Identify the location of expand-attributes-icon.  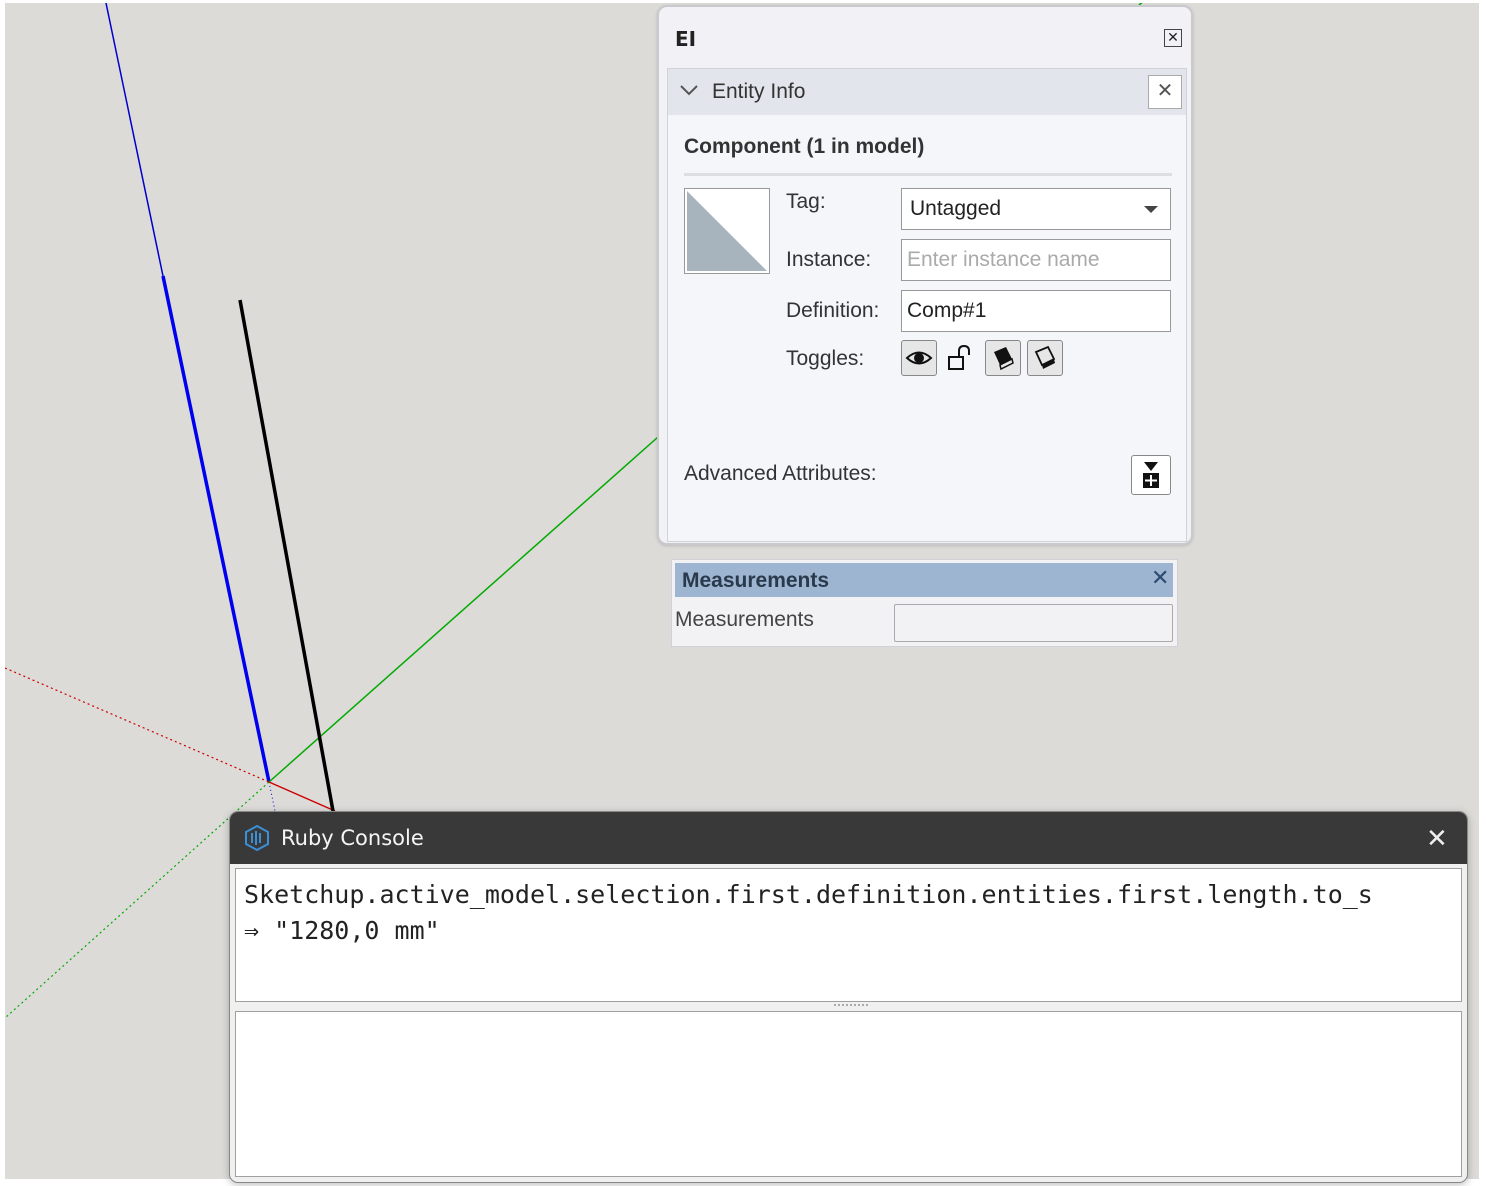
(1151, 475).